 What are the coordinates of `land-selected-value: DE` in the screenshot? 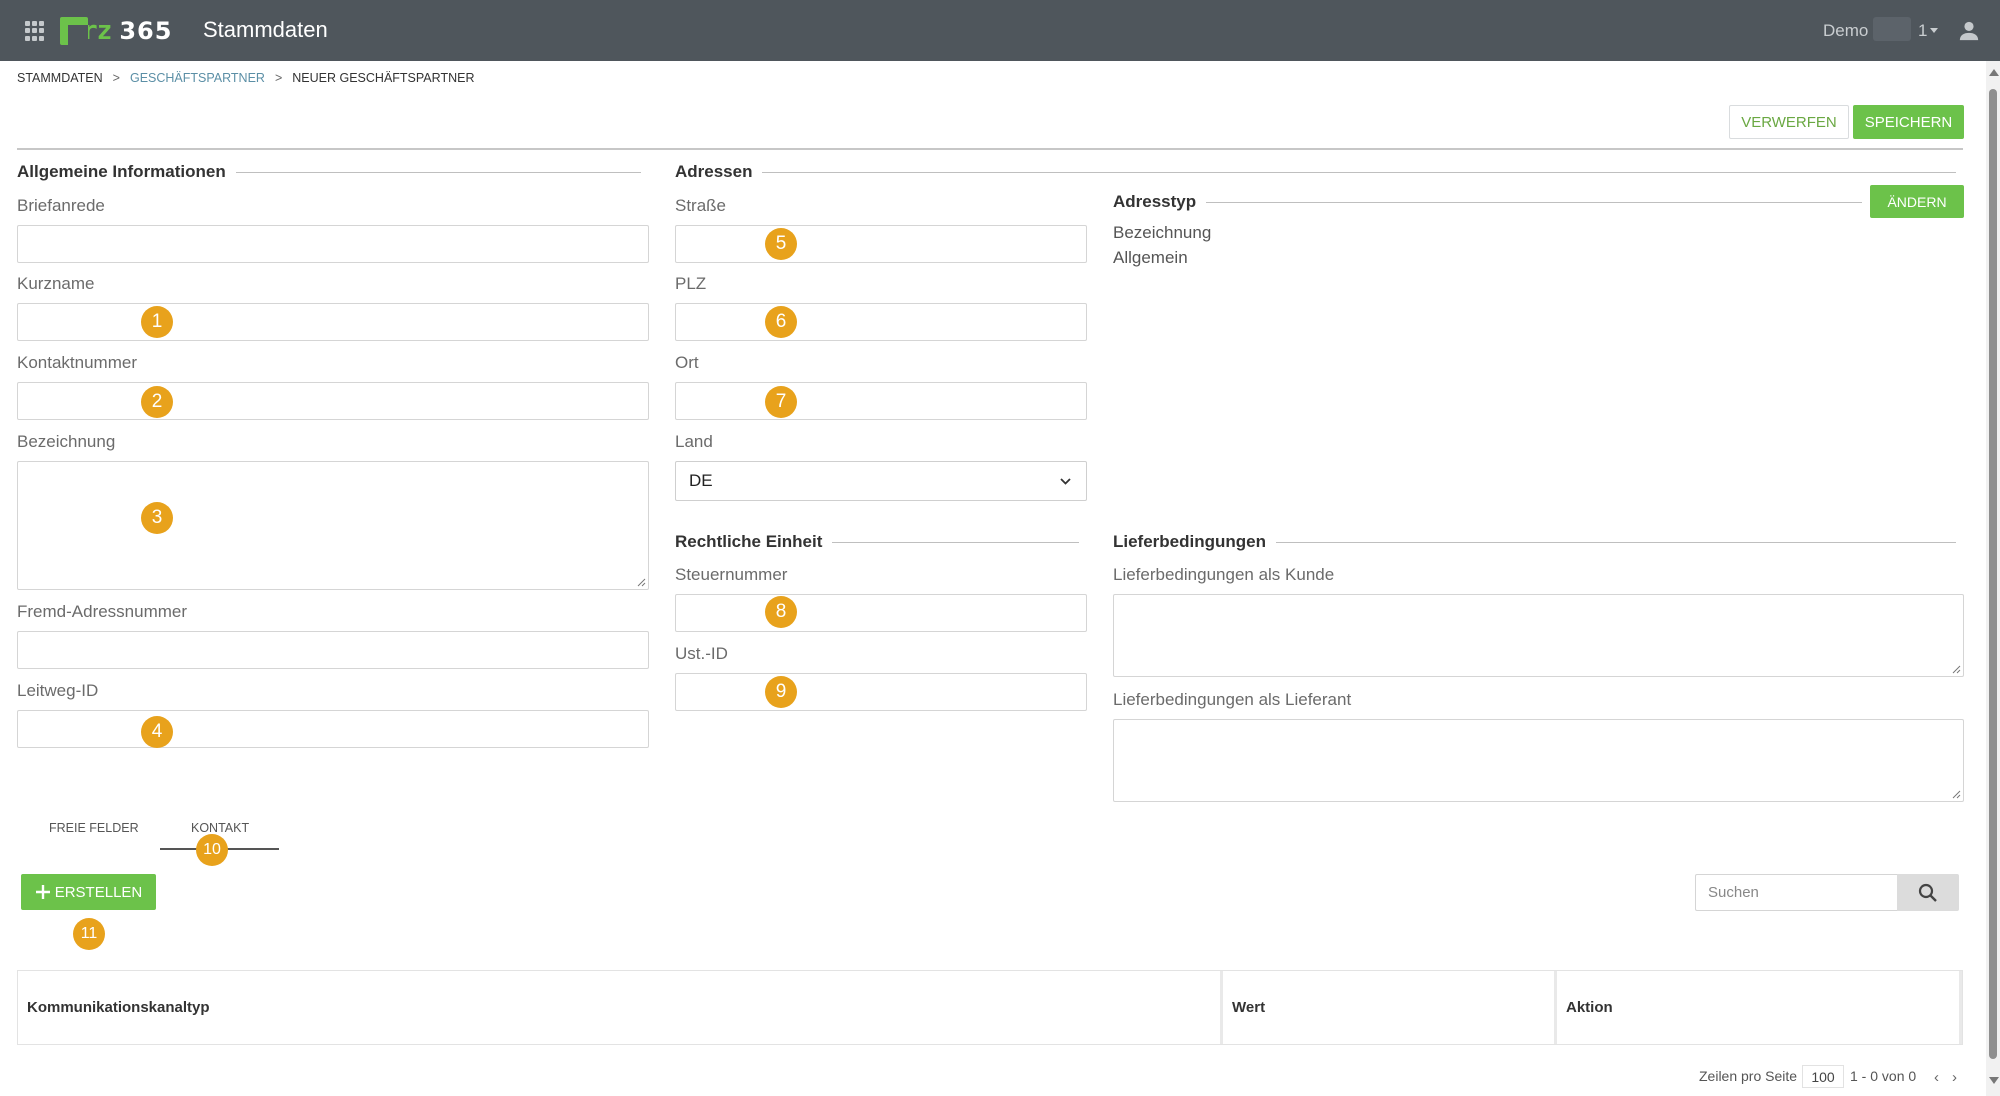 It's located at (701, 480).